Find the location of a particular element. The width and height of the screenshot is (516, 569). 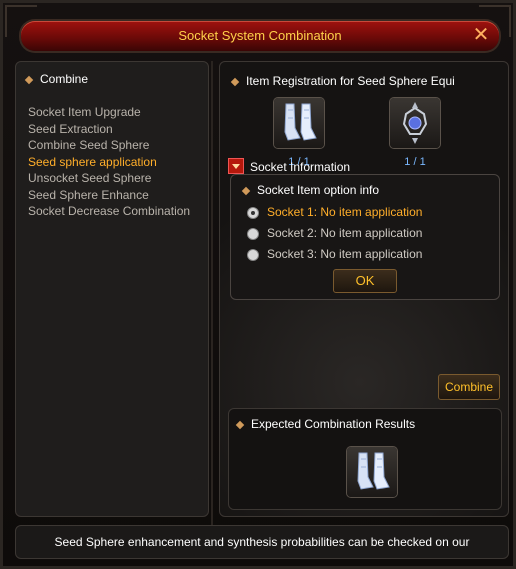

option-box-title-label: Socket Item option info is located at coordinates (318, 190).